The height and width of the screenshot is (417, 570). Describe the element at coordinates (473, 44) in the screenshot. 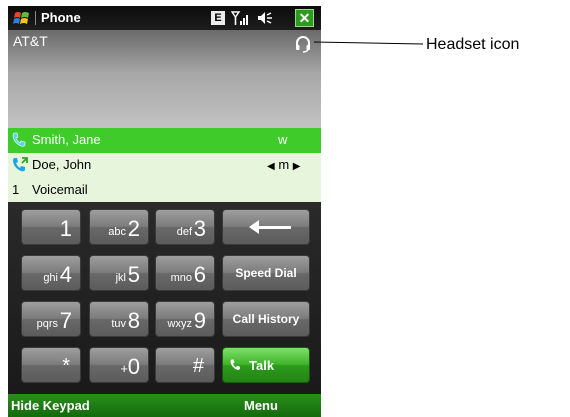

I see `callout-label: Headset icon` at that location.